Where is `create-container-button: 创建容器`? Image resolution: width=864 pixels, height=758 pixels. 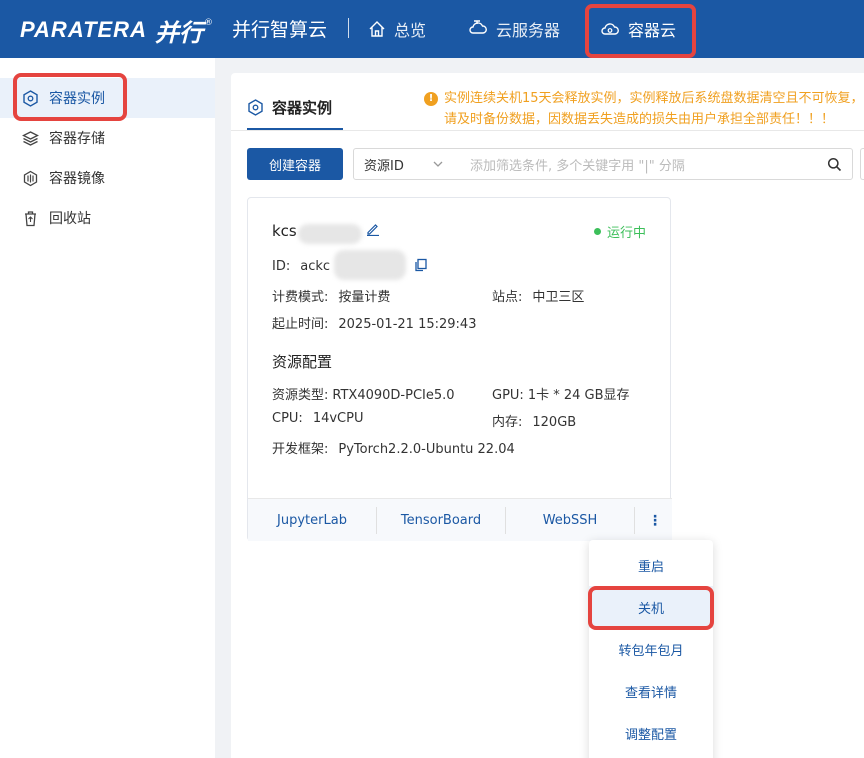
create-container-button: 创建容器 is located at coordinates (295, 164).